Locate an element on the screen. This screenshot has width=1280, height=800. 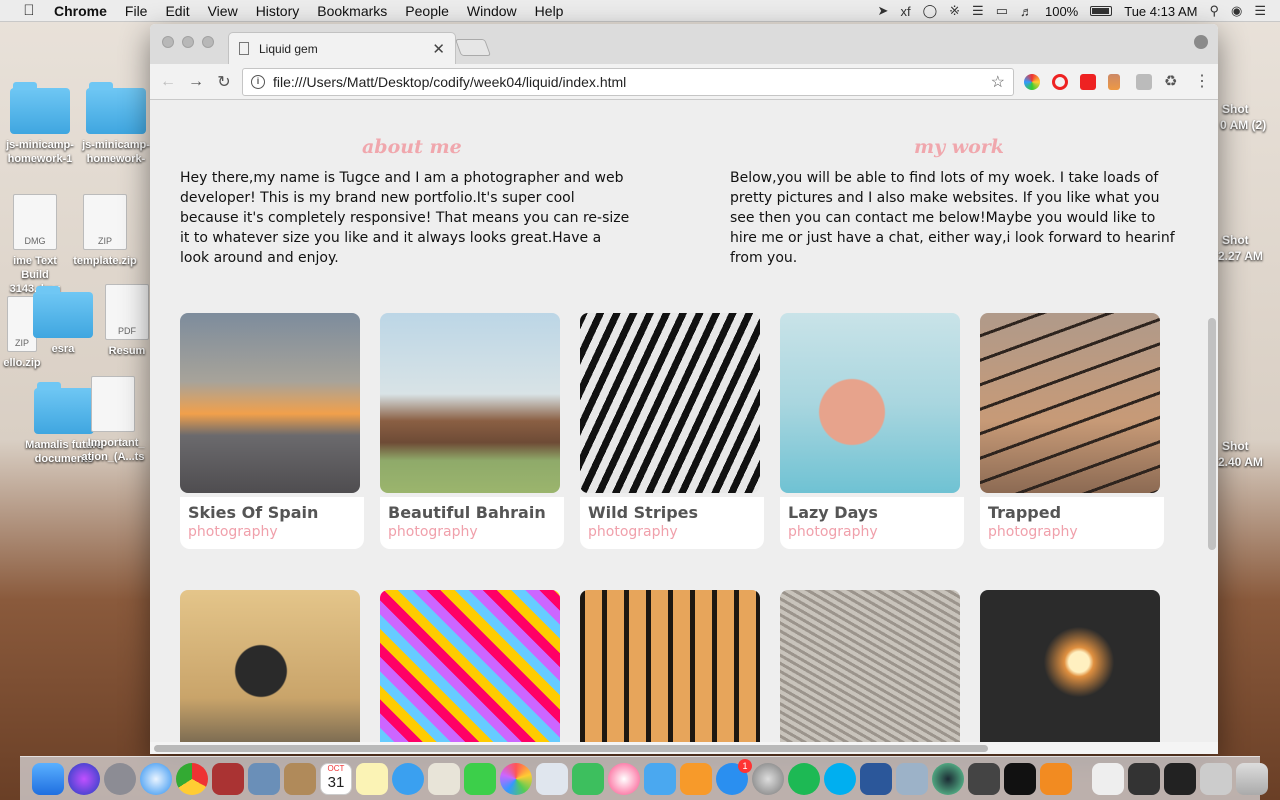
notes-icon is located at coordinates (372, 778).